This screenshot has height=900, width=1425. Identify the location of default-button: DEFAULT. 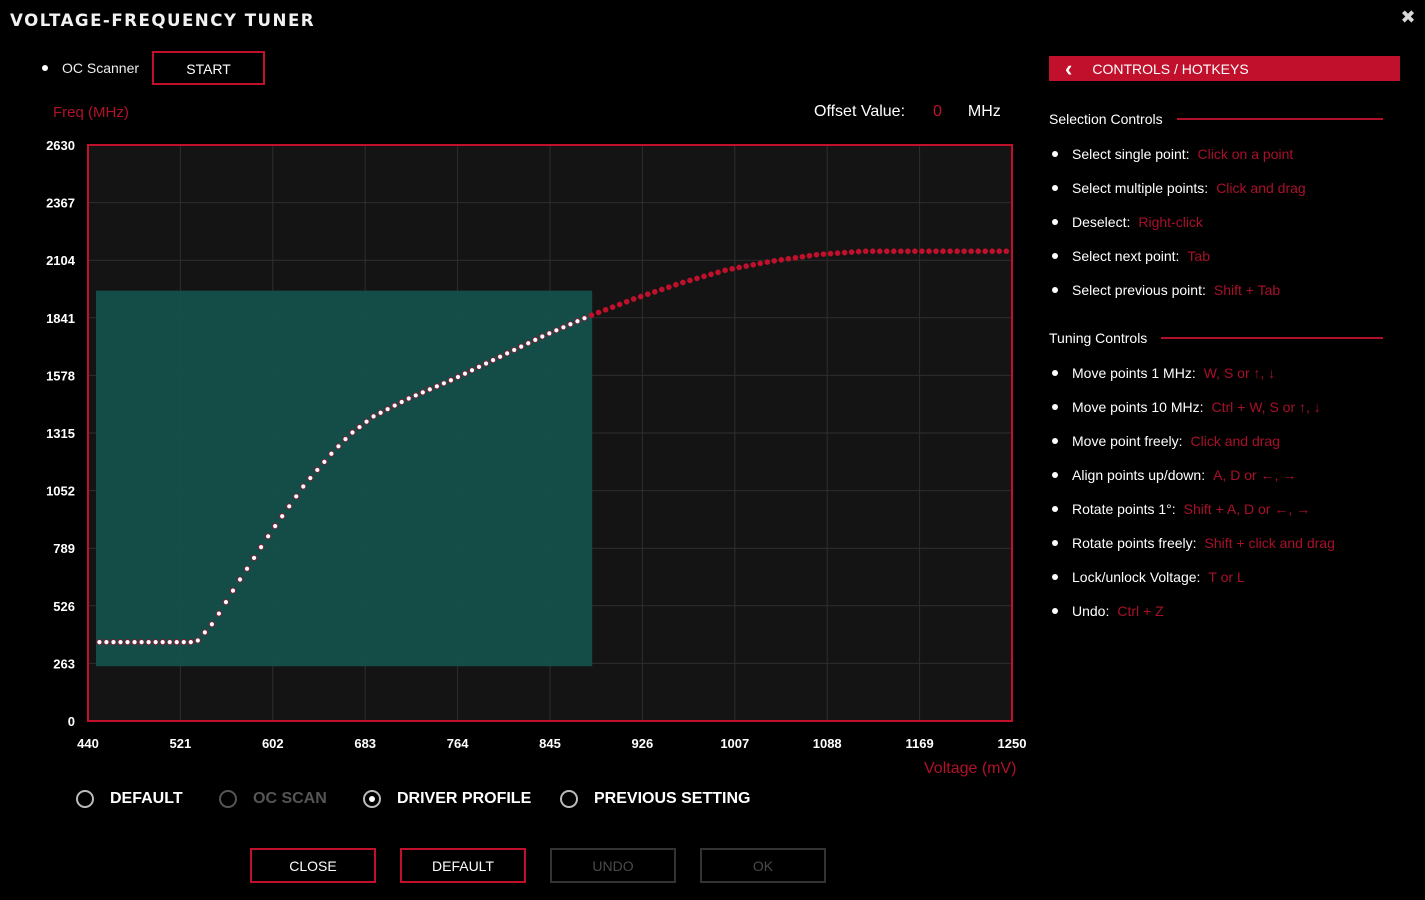
(463, 865).